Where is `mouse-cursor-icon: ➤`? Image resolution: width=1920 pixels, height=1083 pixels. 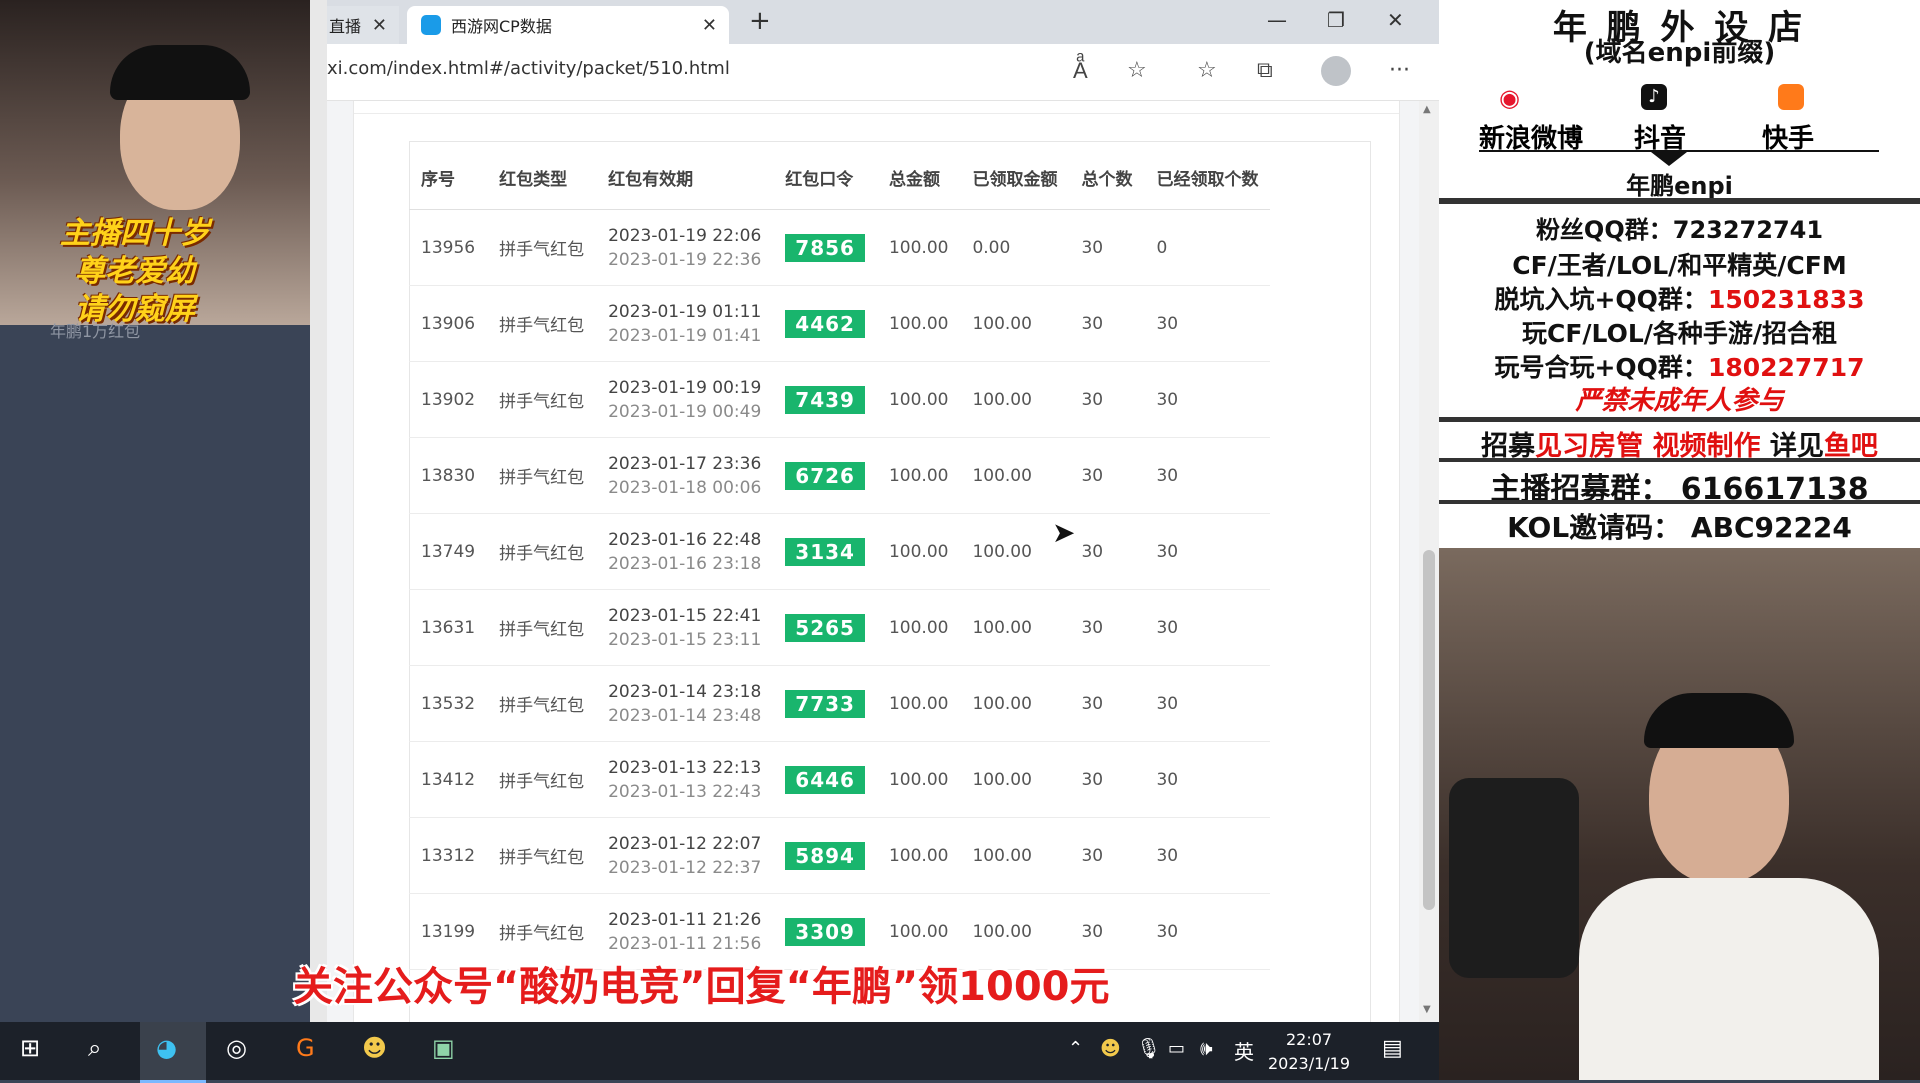
mouse-cursor-icon: ➤ is located at coordinates (1064, 532).